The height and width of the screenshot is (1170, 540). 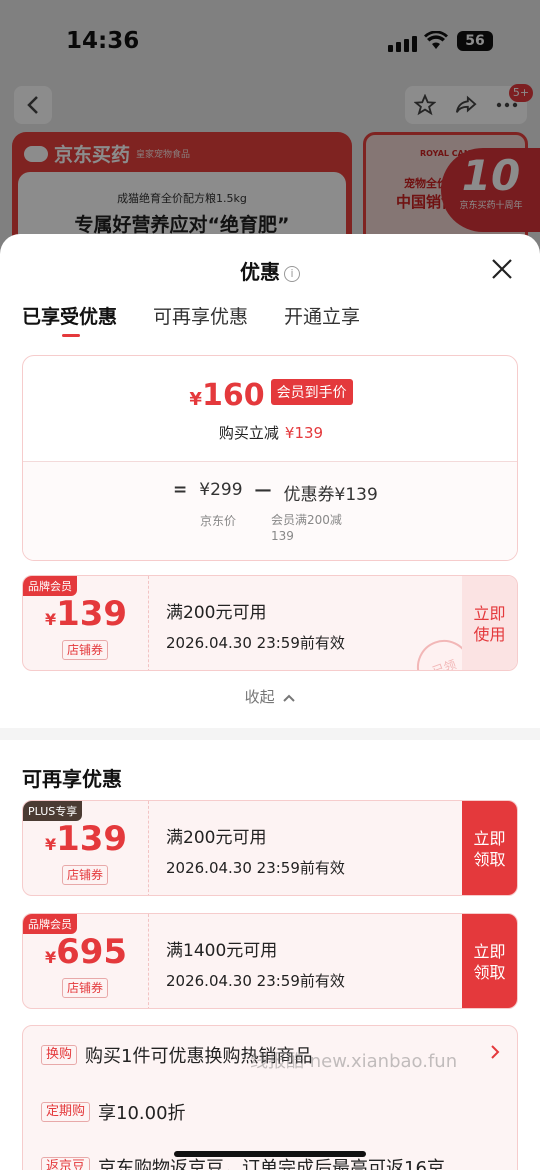 I want to click on amount-value: 695, so click(x=92, y=952).